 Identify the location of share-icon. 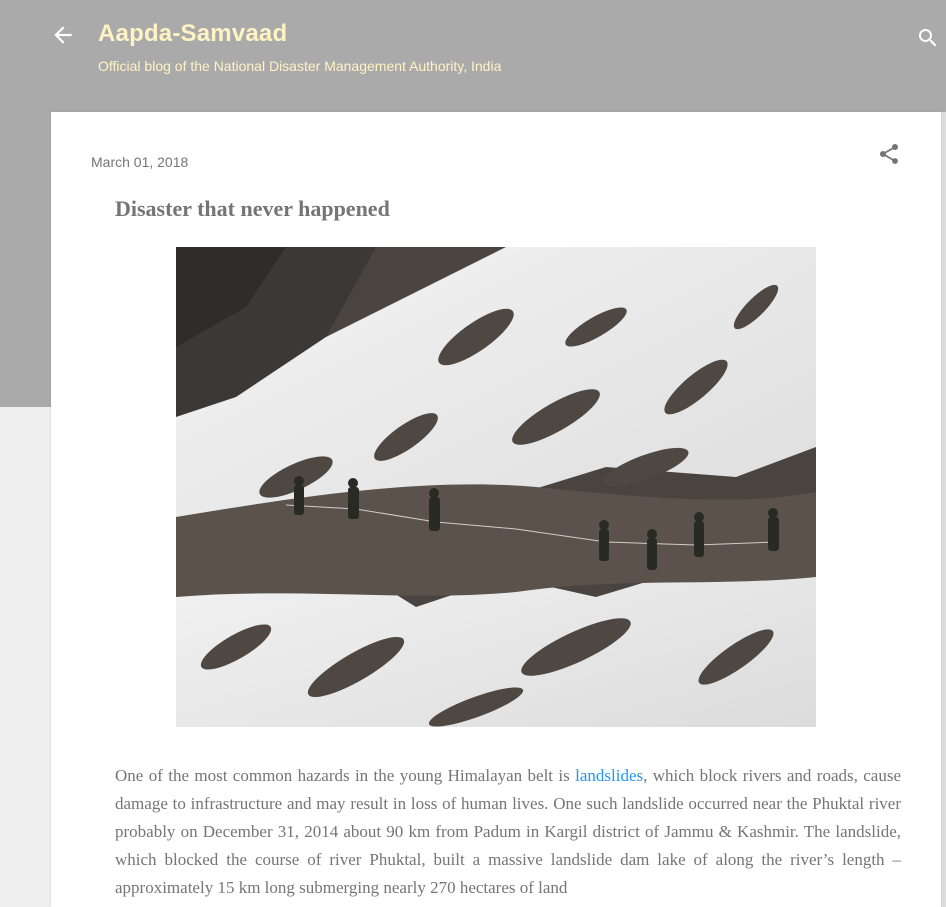
(889, 153).